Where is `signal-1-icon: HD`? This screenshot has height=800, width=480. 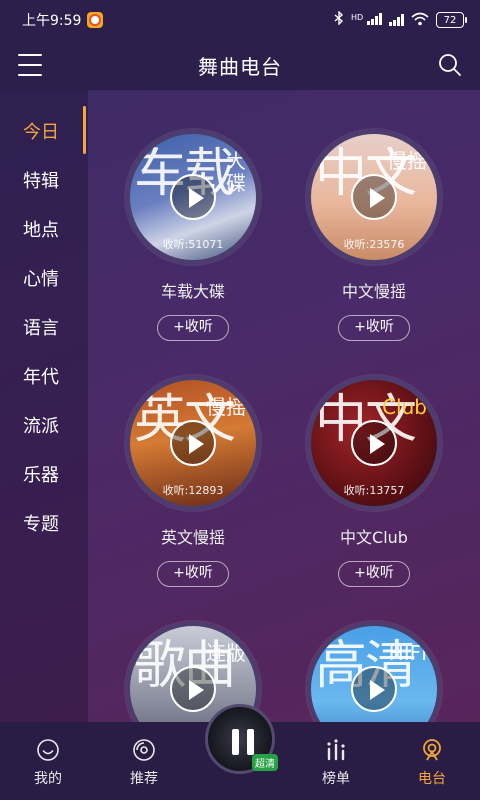 signal-1-icon: HD is located at coordinates (366, 20).